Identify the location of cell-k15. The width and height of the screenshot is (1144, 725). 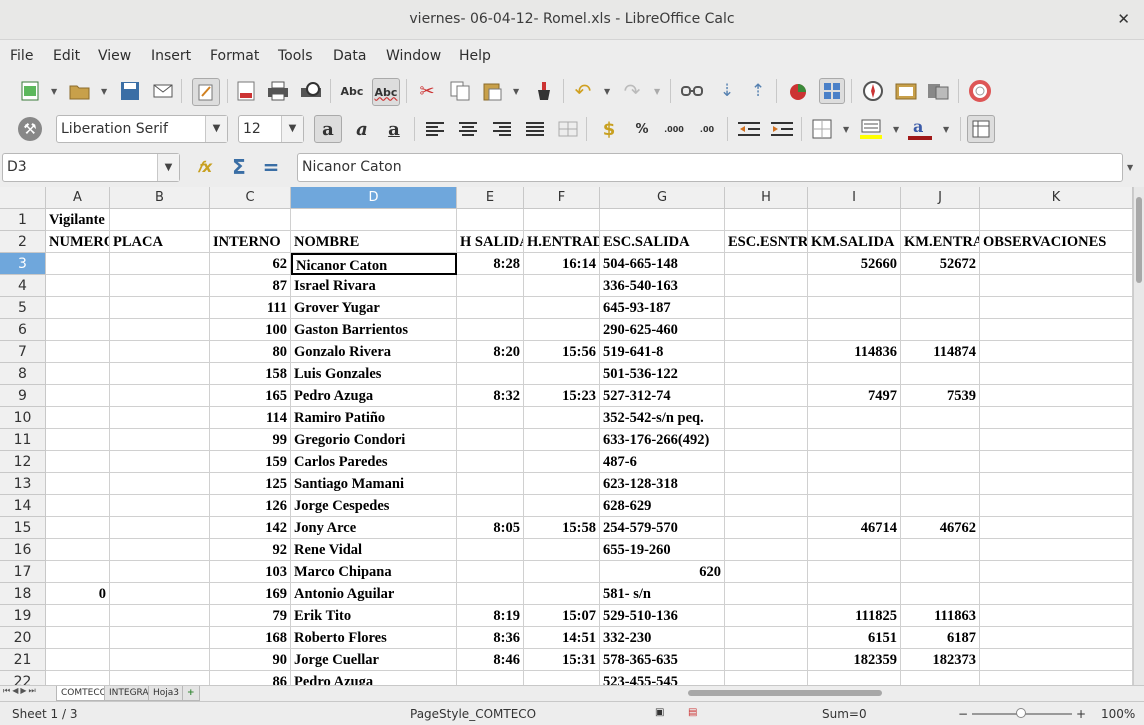
(1056, 528).